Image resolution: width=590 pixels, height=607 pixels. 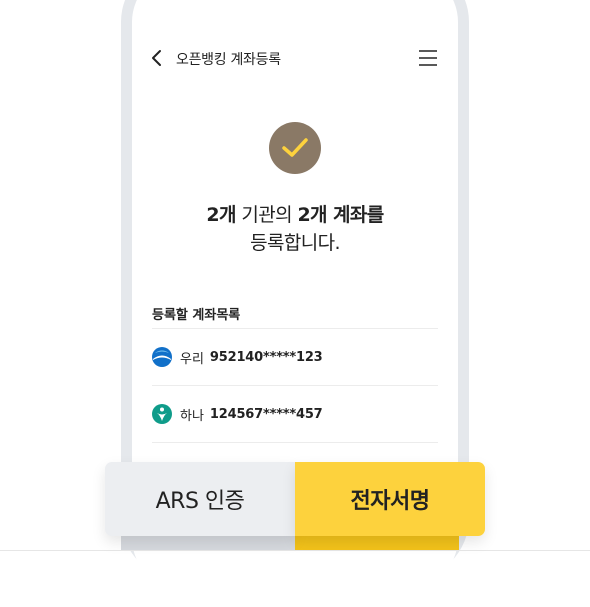 What do you see at coordinates (266, 215) in the screenshot?
I see `message-connector: 기관의` at bounding box center [266, 215].